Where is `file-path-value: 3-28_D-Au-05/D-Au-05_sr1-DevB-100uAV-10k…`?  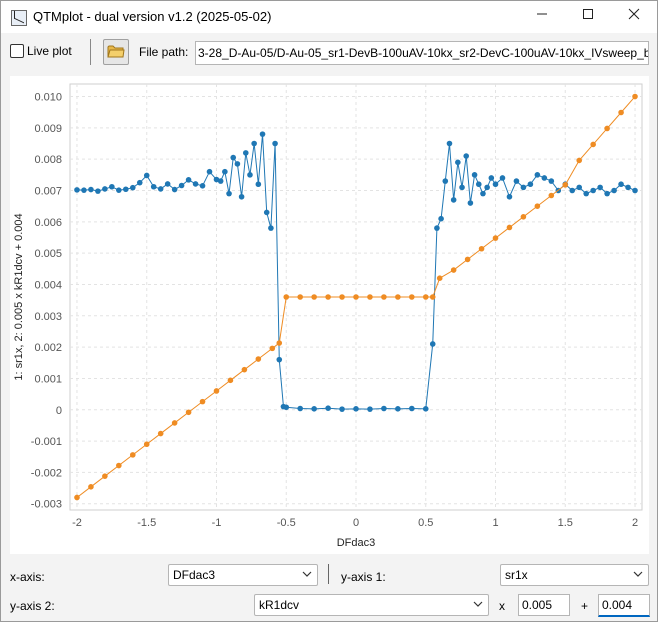
file-path-value: 3-28_D-Au-05/D-Au-05_sr1-DevB-100uAV-10k… is located at coordinates (423, 53).